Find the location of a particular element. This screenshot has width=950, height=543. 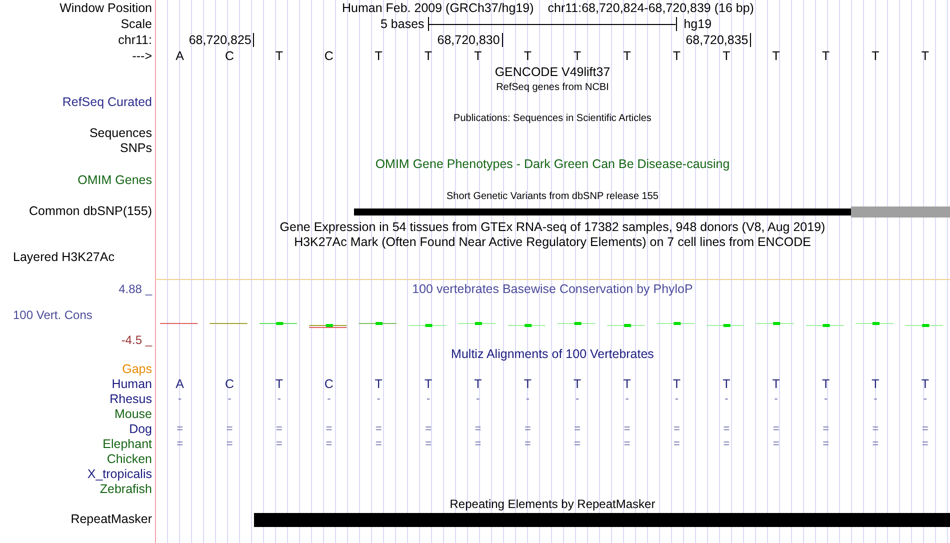

track-label: Scale is located at coordinates (136, 24).